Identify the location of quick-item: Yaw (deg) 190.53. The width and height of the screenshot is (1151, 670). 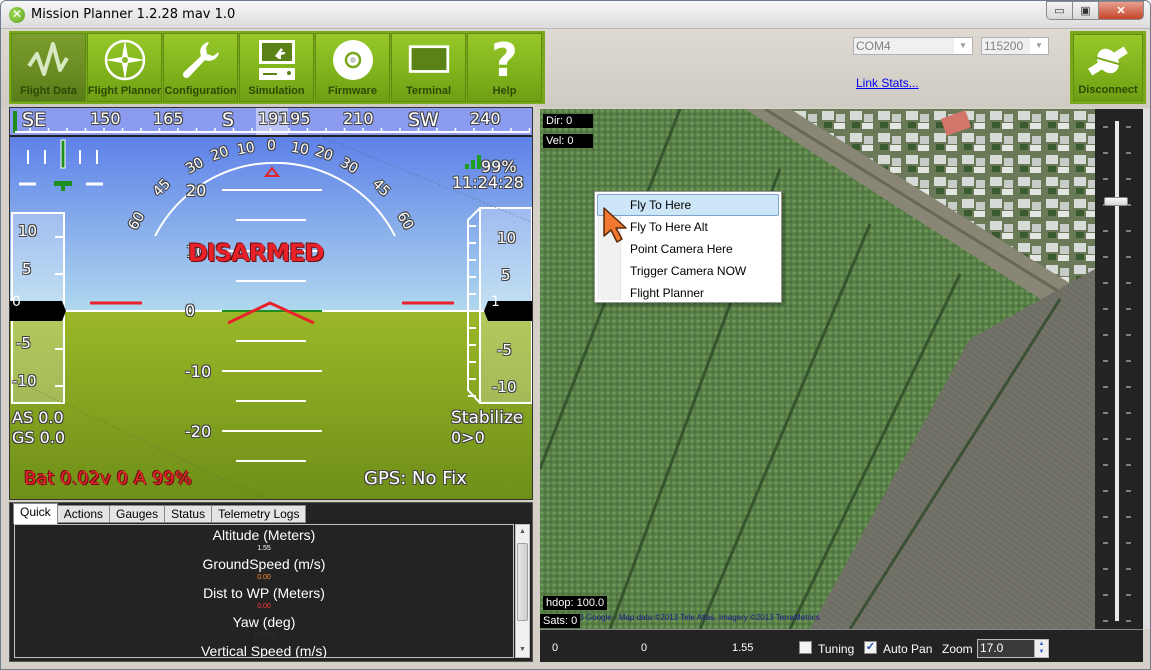
(264, 627).